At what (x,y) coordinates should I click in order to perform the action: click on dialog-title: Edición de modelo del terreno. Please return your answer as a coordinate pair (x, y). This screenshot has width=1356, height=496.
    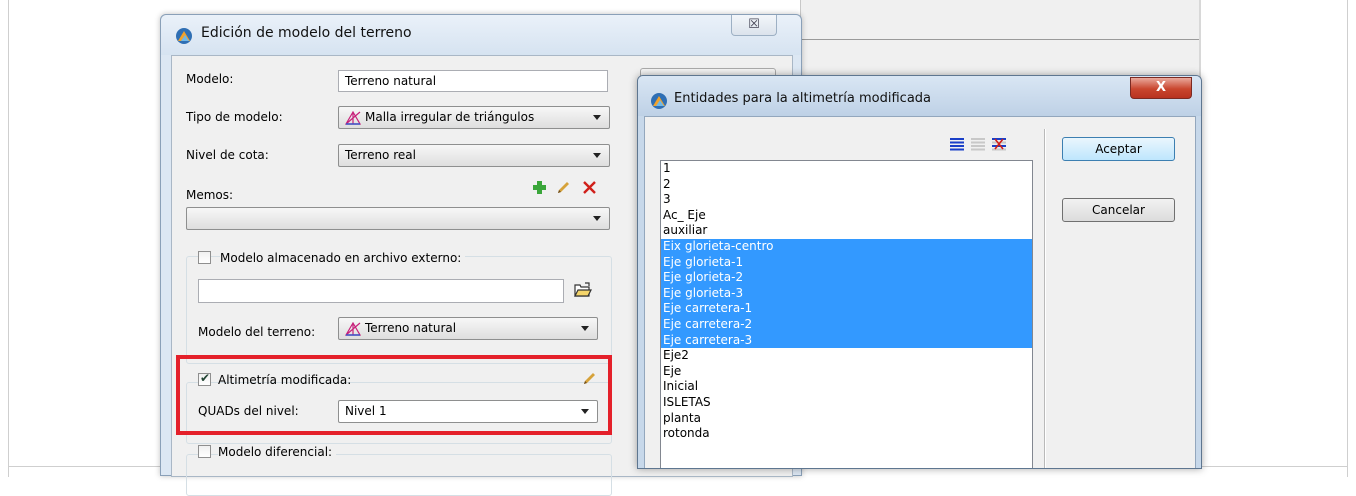
    Looking at the image, I should click on (306, 33).